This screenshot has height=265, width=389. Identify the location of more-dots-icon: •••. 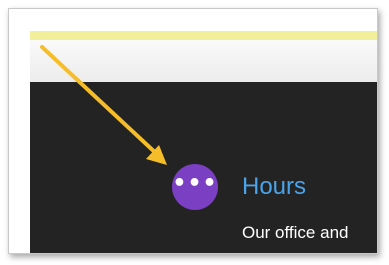
(195, 183).